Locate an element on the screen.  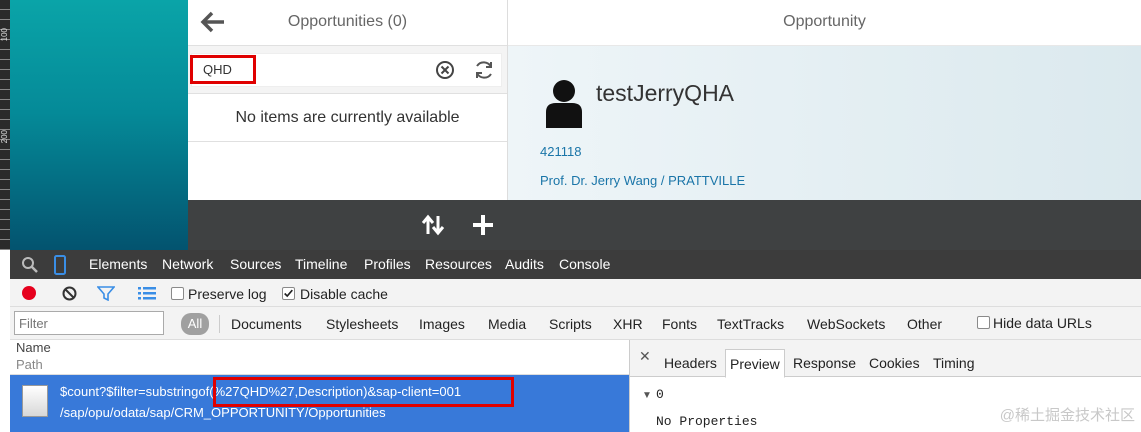
tab-sources: Sources is located at coordinates (255, 264).